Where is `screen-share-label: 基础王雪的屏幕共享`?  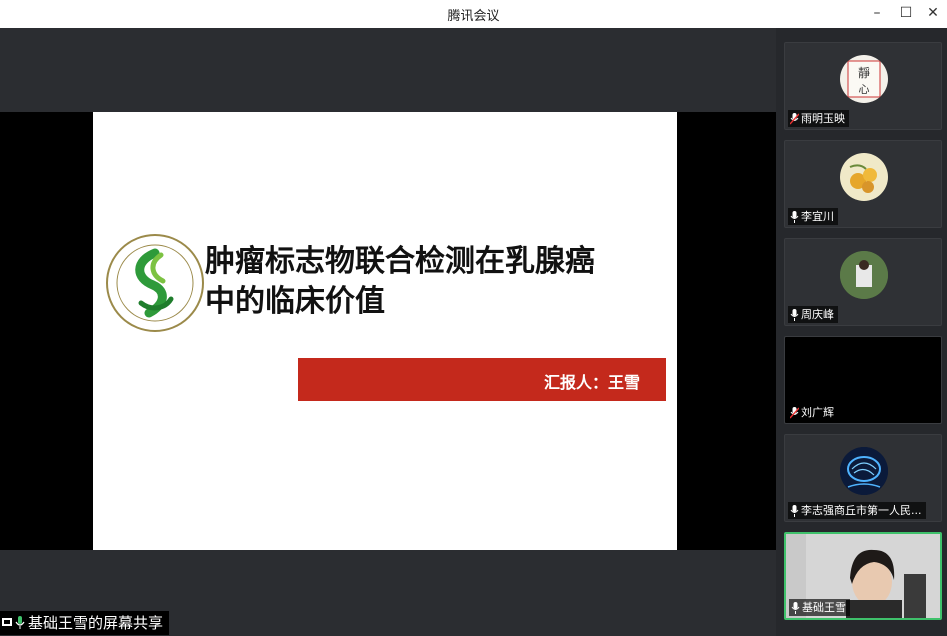 screen-share-label: 基础王雪的屏幕共享 is located at coordinates (85, 623).